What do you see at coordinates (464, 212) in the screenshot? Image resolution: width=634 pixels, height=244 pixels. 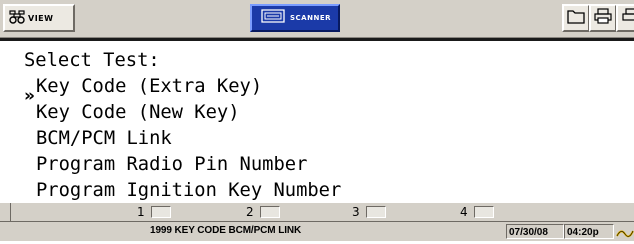 I see `function-key-label: 4` at bounding box center [464, 212].